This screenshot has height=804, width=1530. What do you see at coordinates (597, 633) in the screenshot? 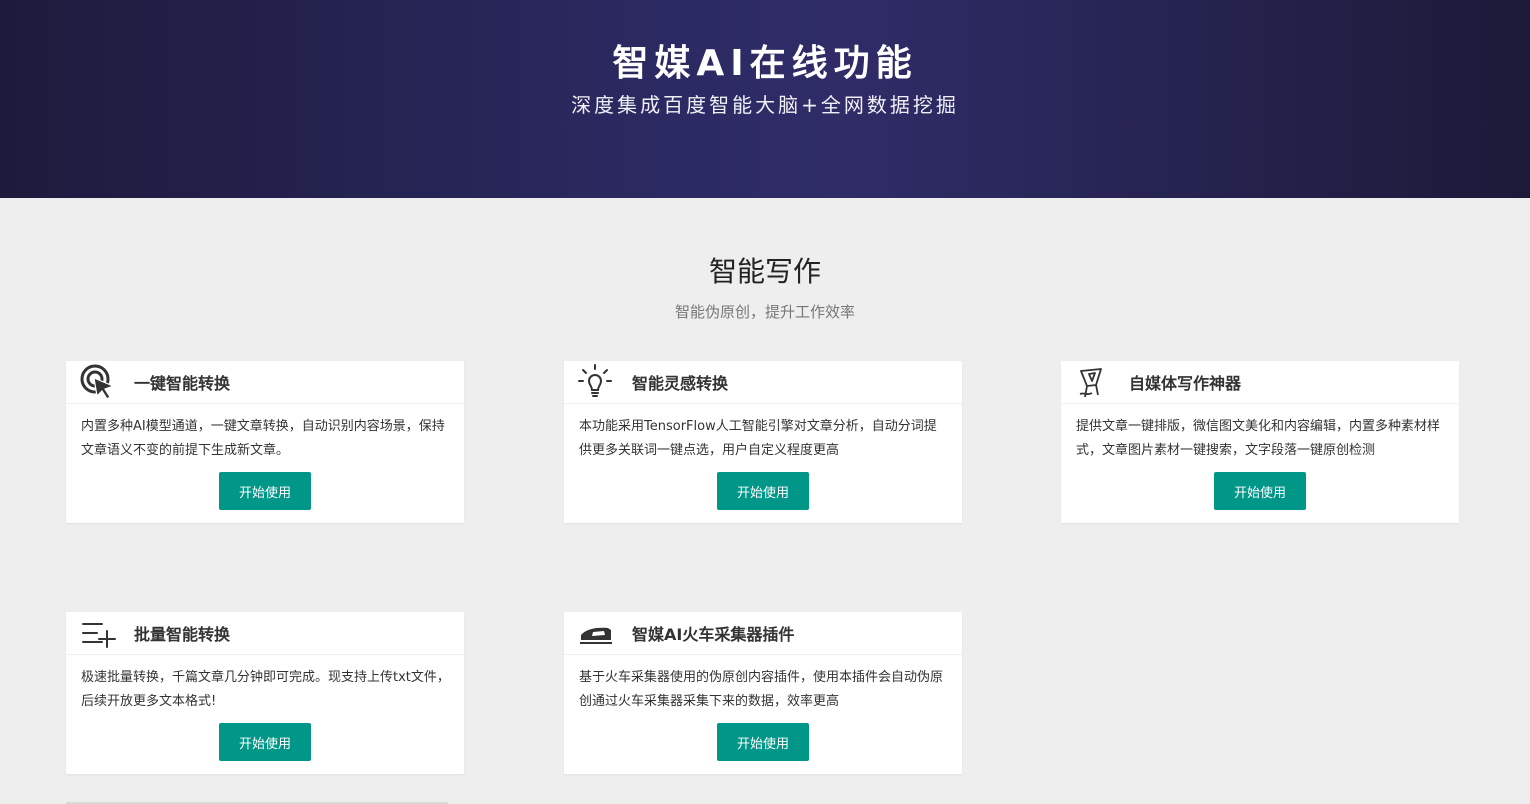
I see `train-icon` at bounding box center [597, 633].